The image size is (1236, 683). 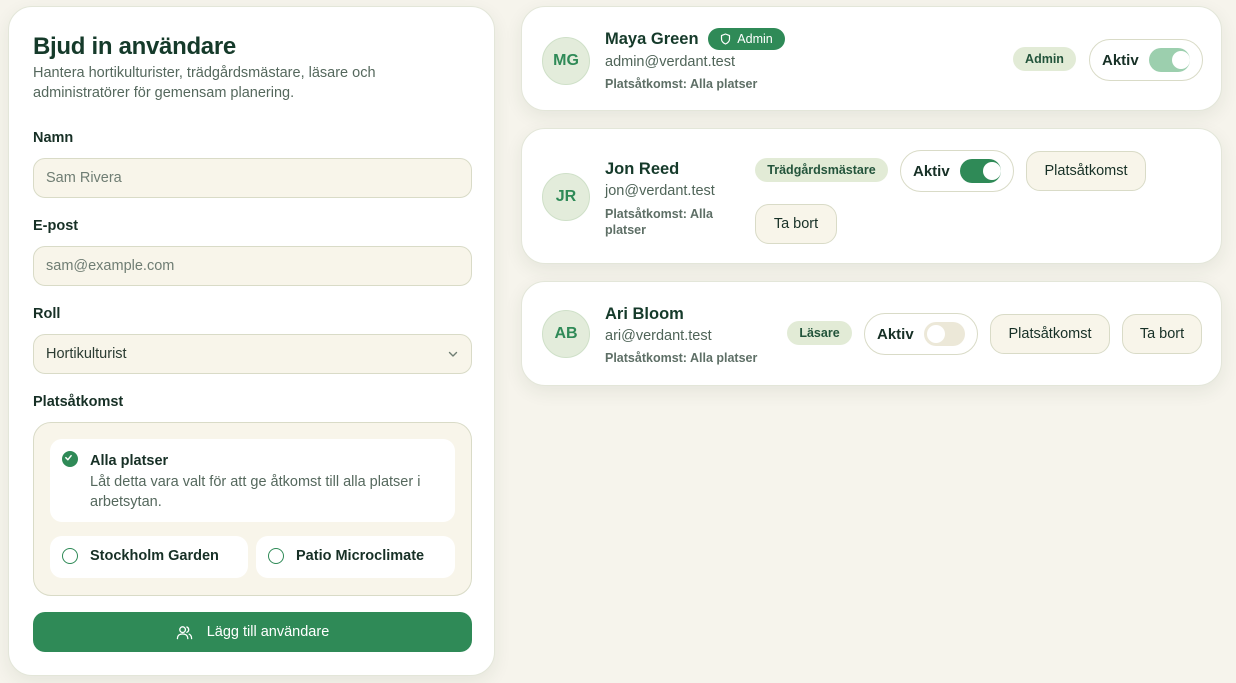 What do you see at coordinates (184, 632) in the screenshot?
I see `users-icon` at bounding box center [184, 632].